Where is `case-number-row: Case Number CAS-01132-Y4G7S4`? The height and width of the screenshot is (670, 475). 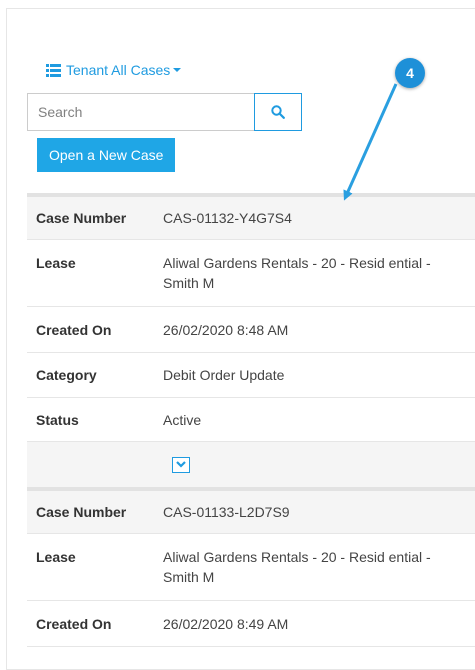 case-number-row: Case Number CAS-01132-Y4G7S4 is located at coordinates (251, 218).